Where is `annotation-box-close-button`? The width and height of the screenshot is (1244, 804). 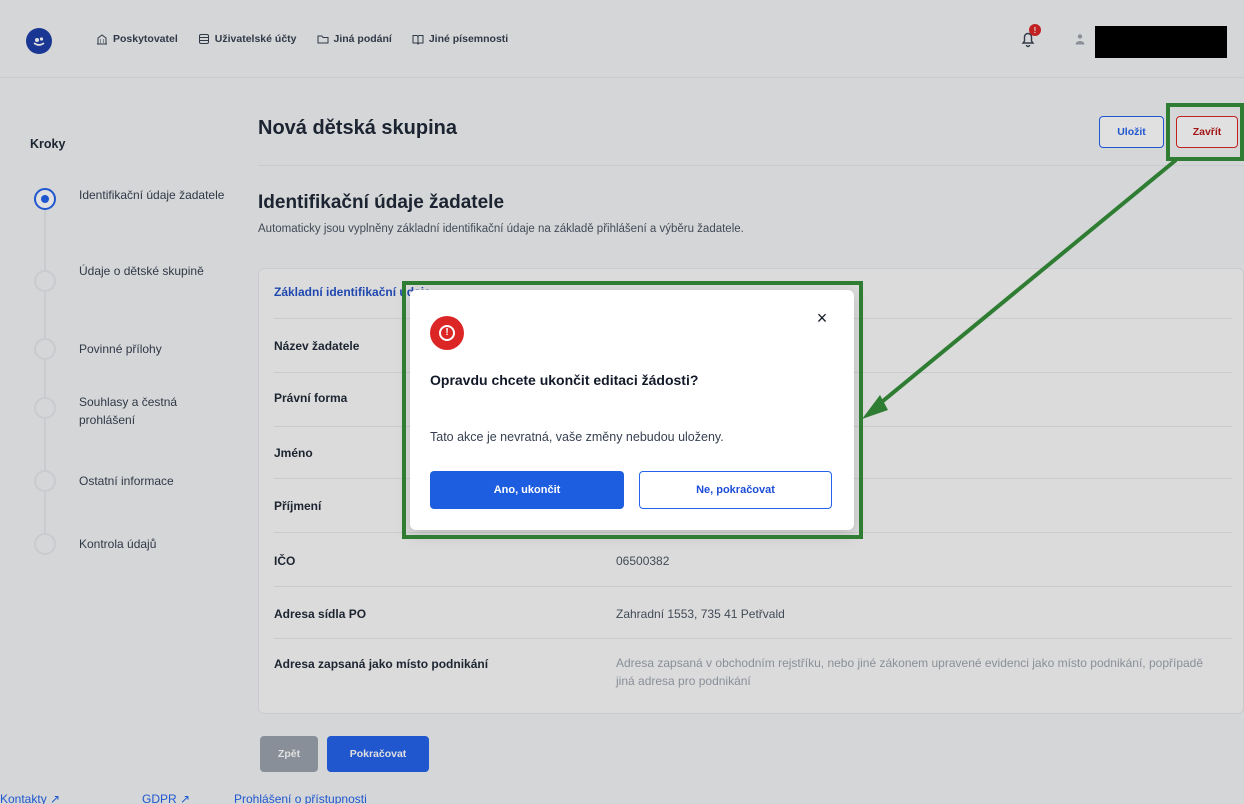
annotation-box-close-button is located at coordinates (1205, 132).